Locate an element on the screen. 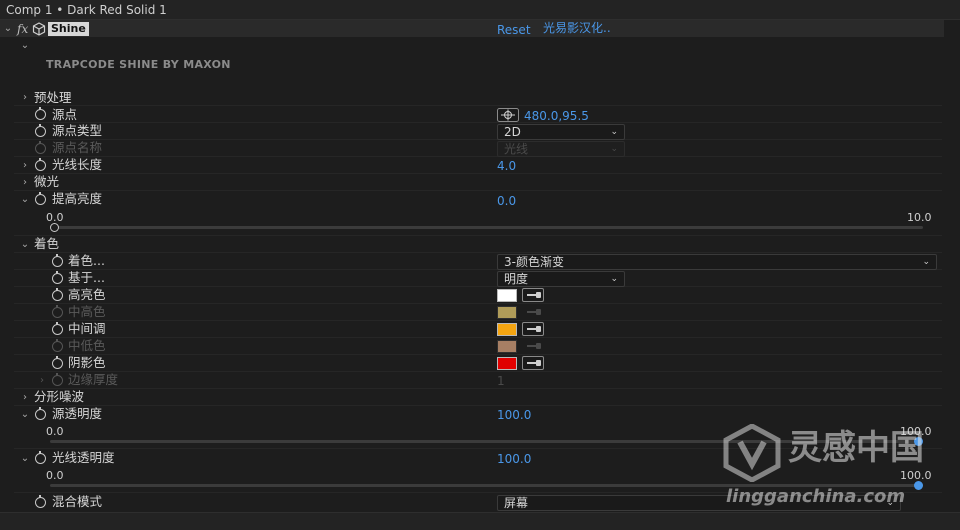  param-highlights: 高亮色 is located at coordinates (87, 294).